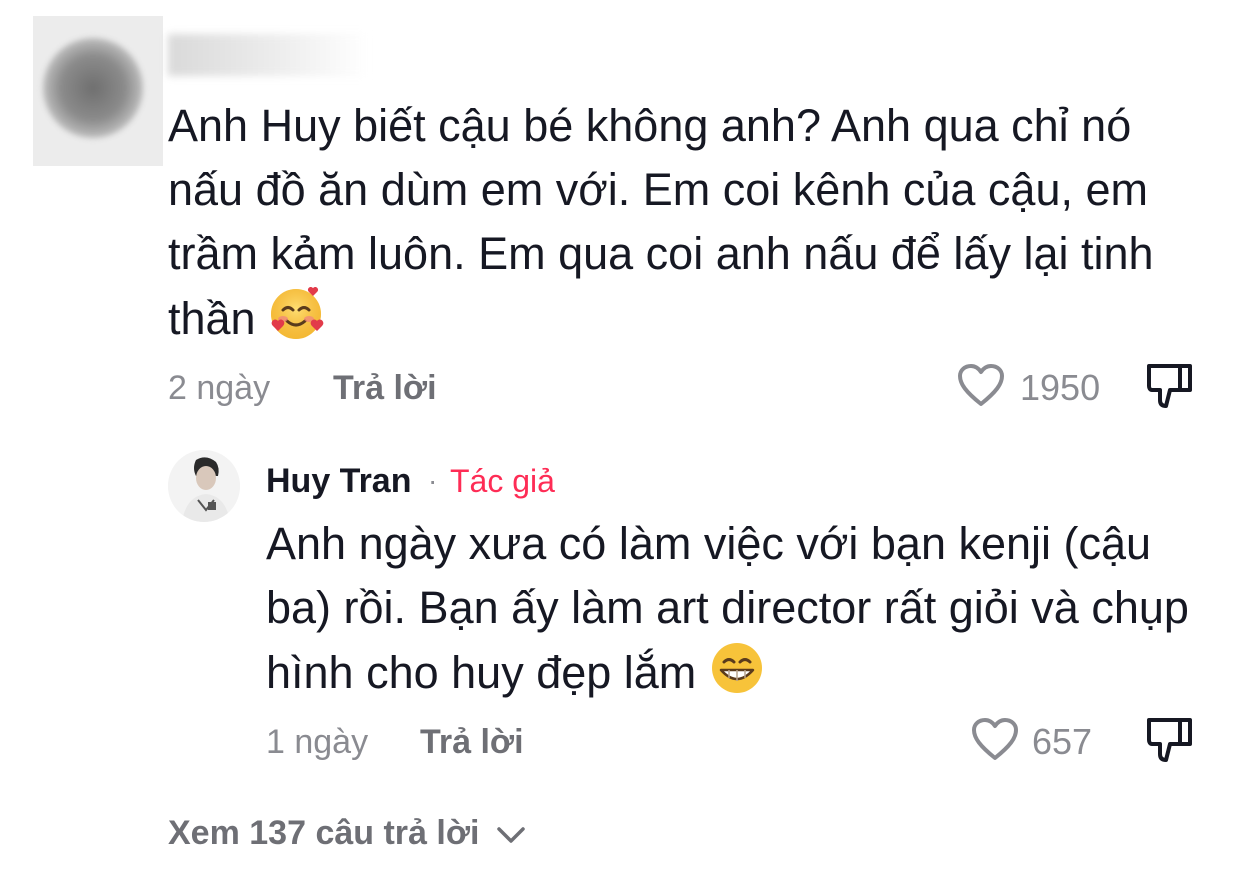 This screenshot has width=1242, height=882. I want to click on smiling-face-with-hearts-icon, so click(296, 314).